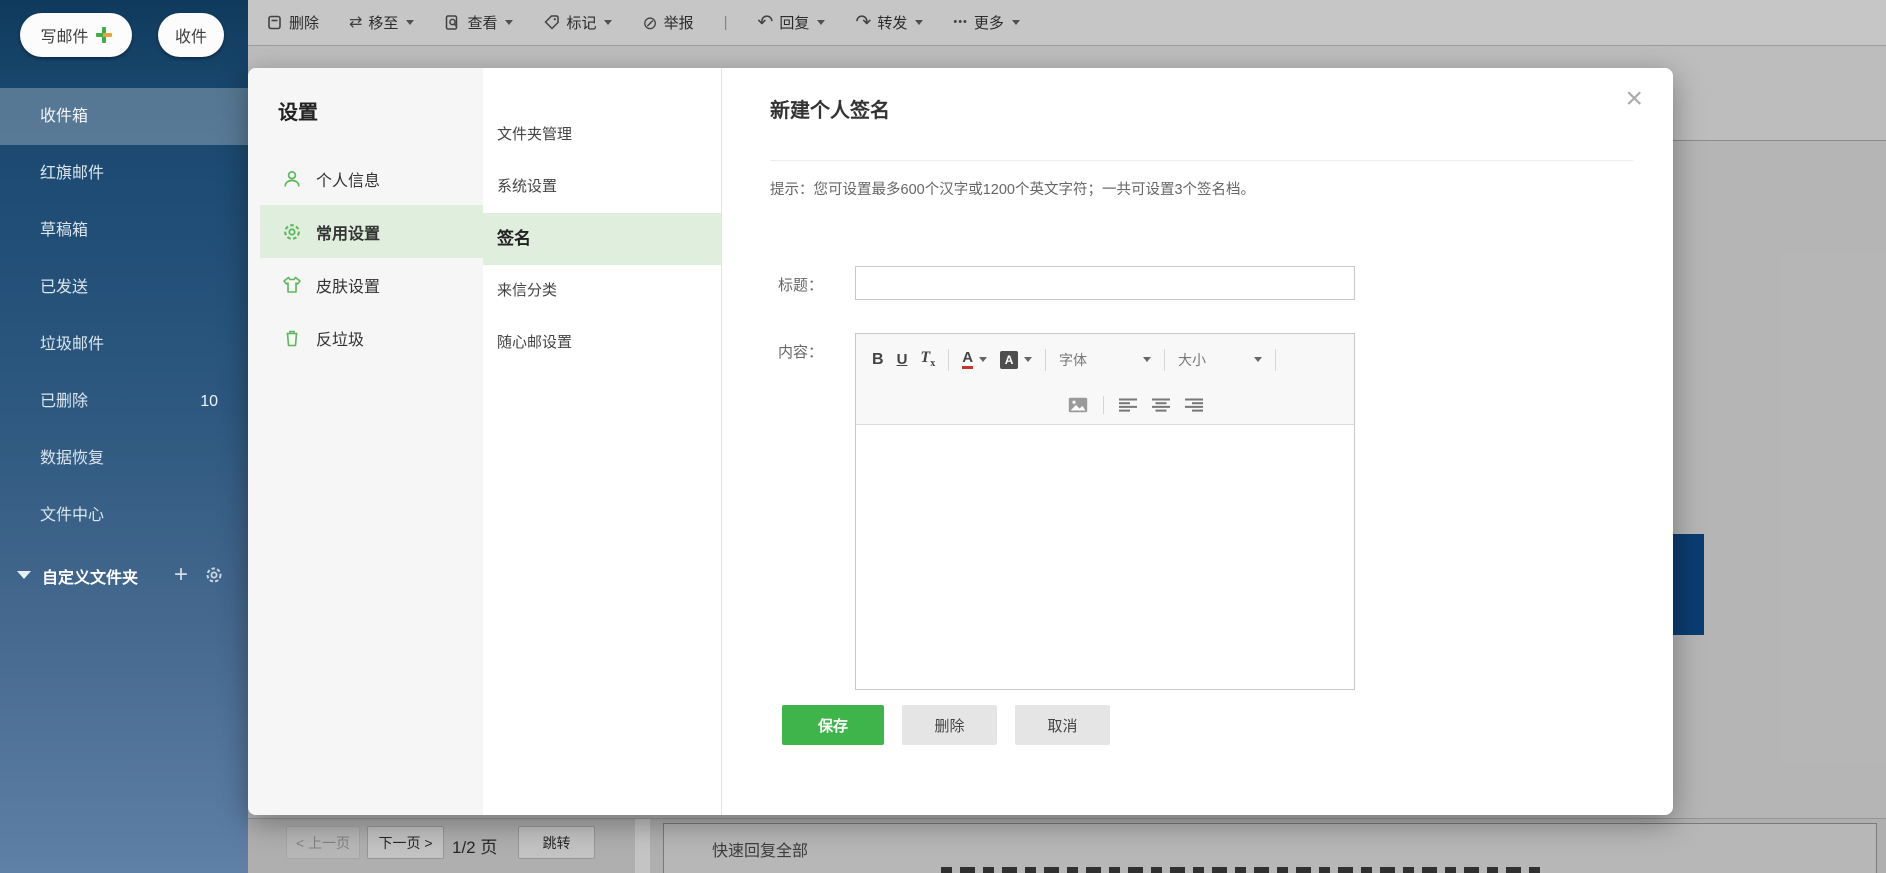  I want to click on bg-color-a-icon: A, so click(1009, 359).